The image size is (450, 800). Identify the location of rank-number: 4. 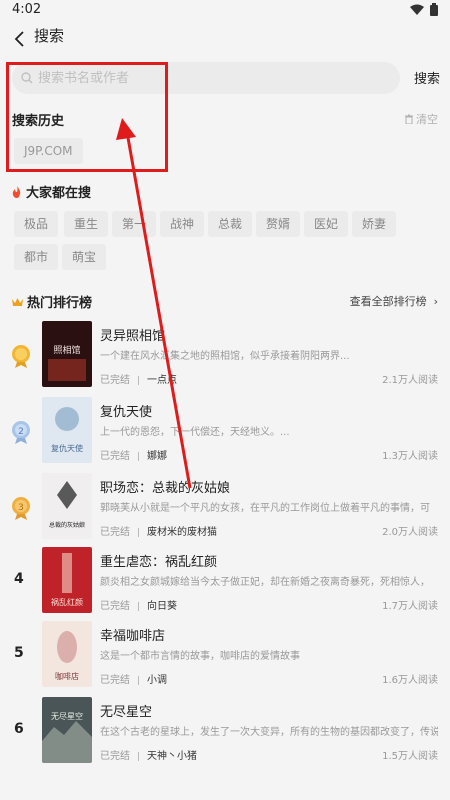
(19, 579).